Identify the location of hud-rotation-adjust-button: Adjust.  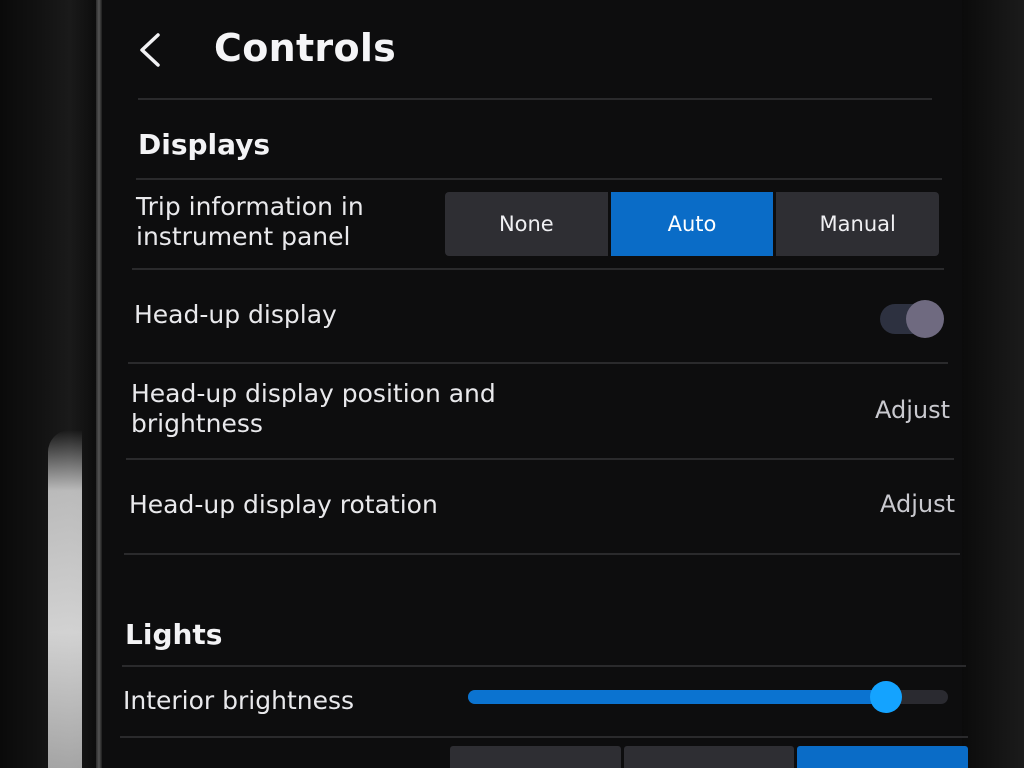
(917, 504).